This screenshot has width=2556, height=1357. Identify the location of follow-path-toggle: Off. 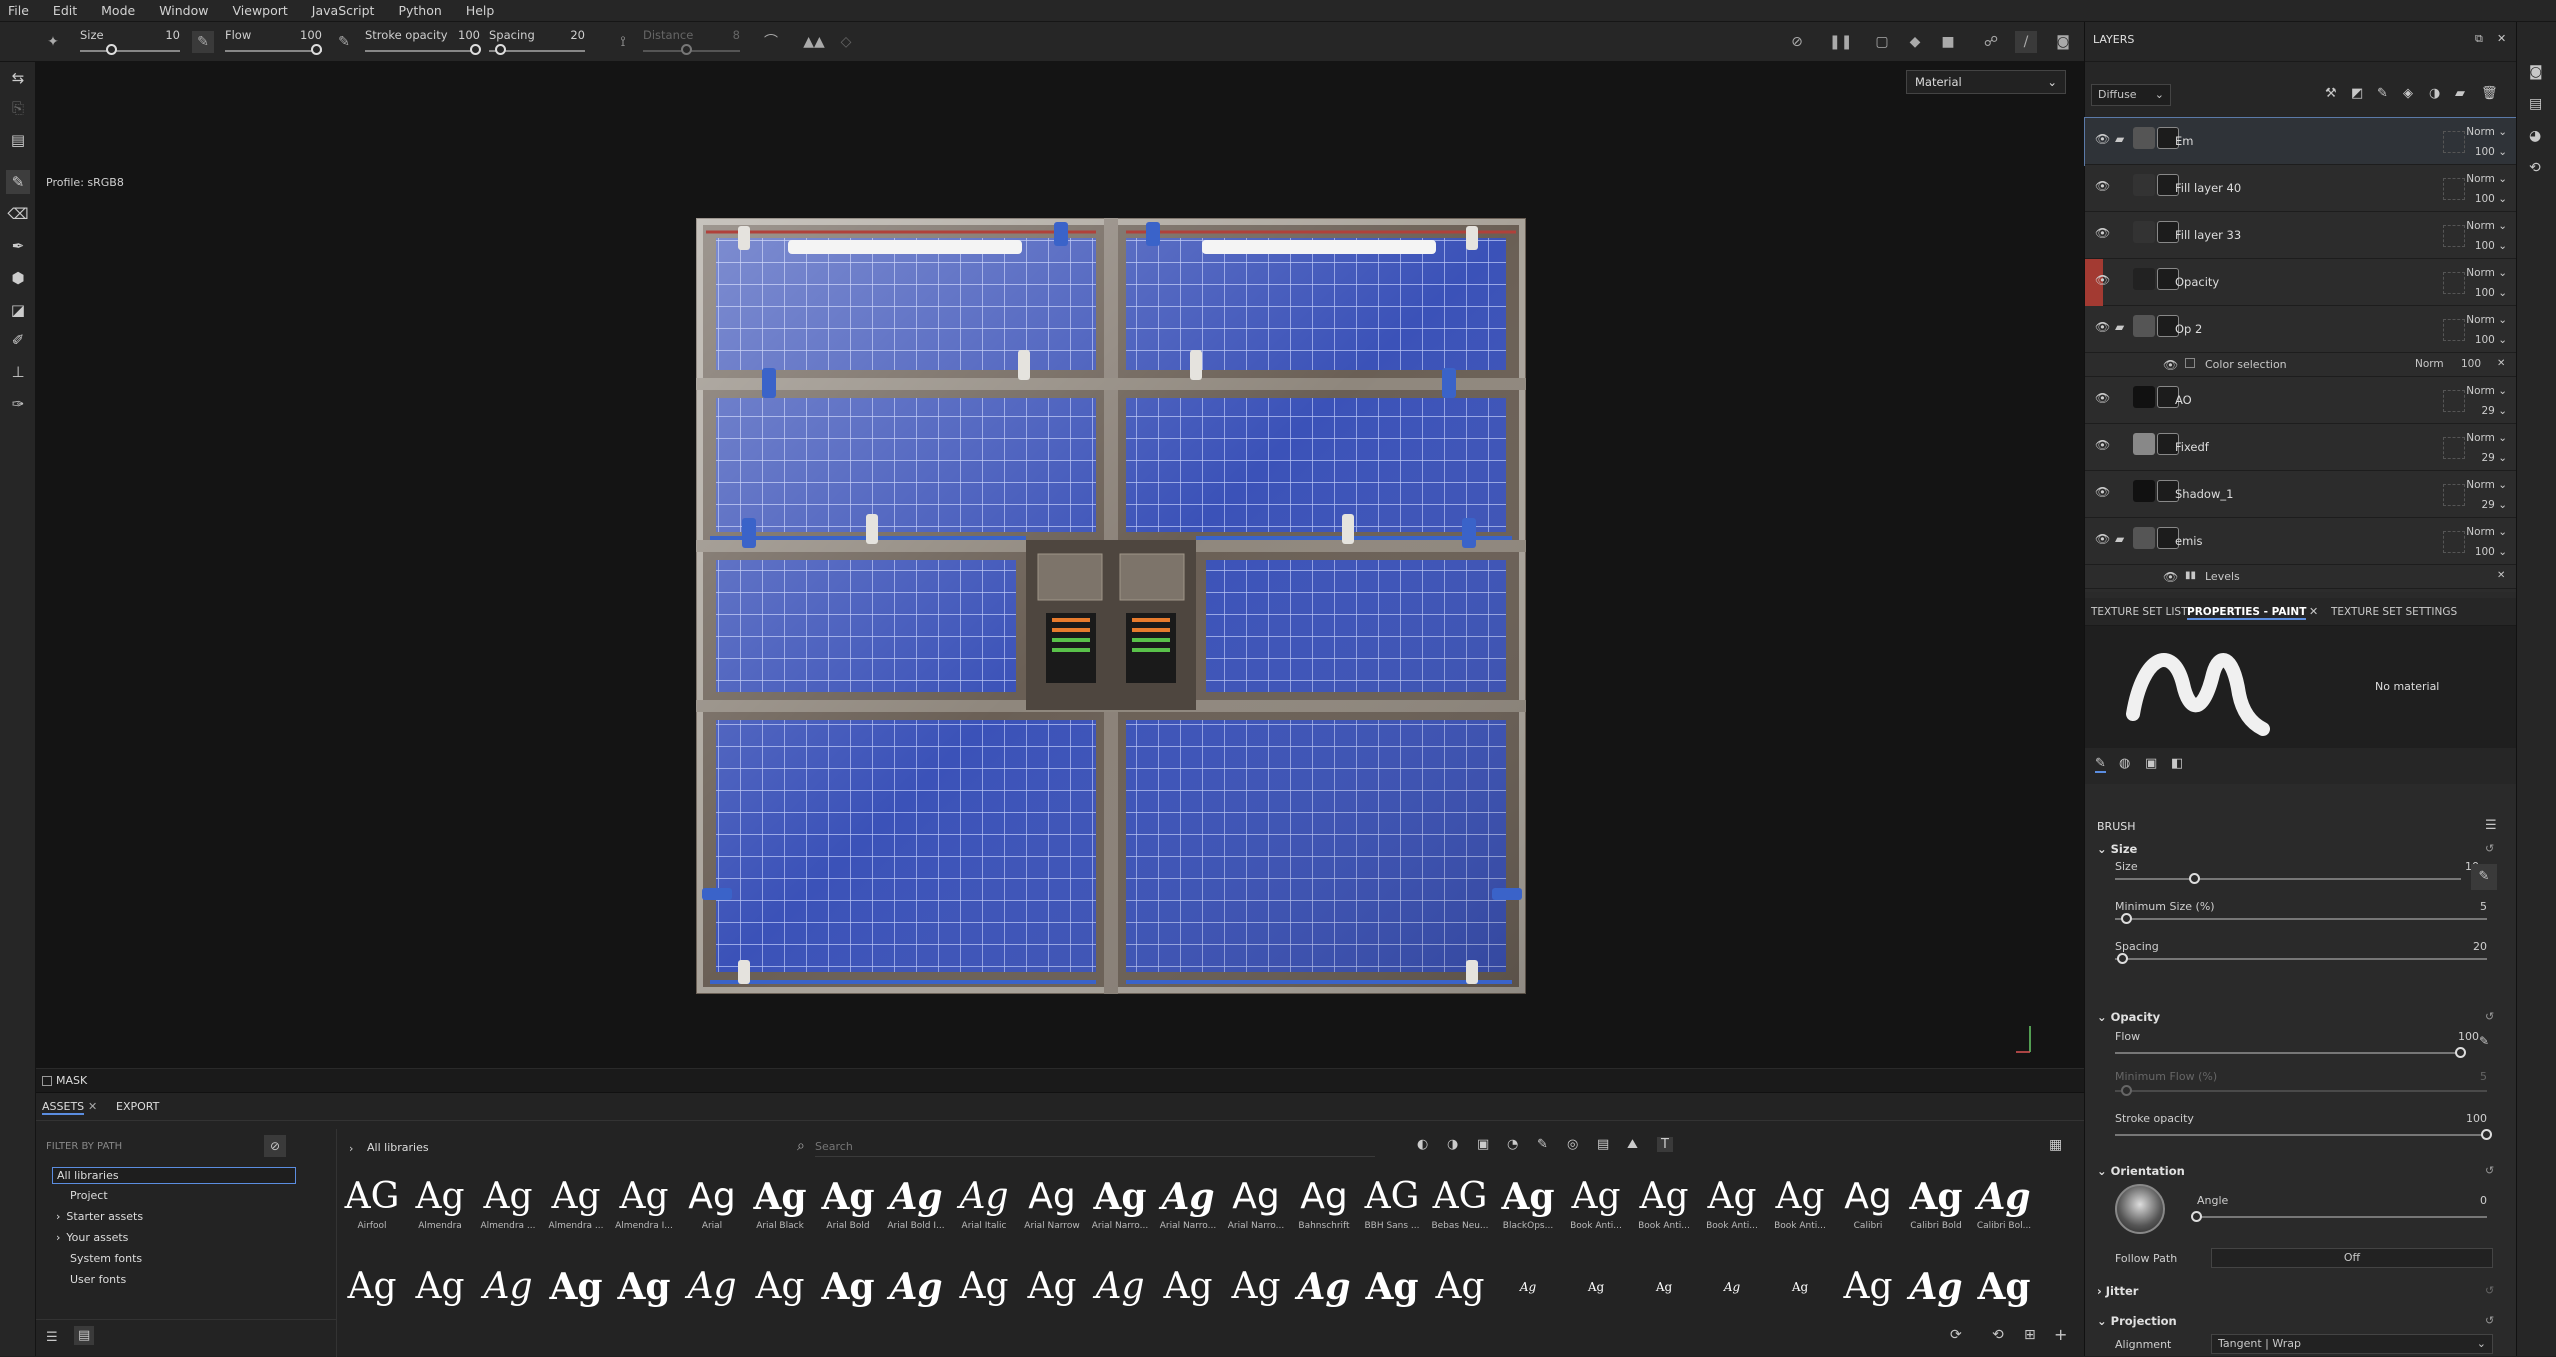
(2352, 1258).